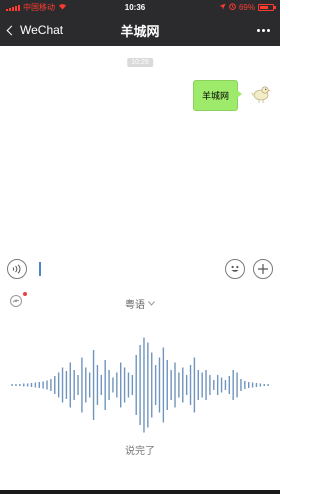  Describe the element at coordinates (217, 95) in the screenshot. I see `message-bubble: 羊城网` at that location.